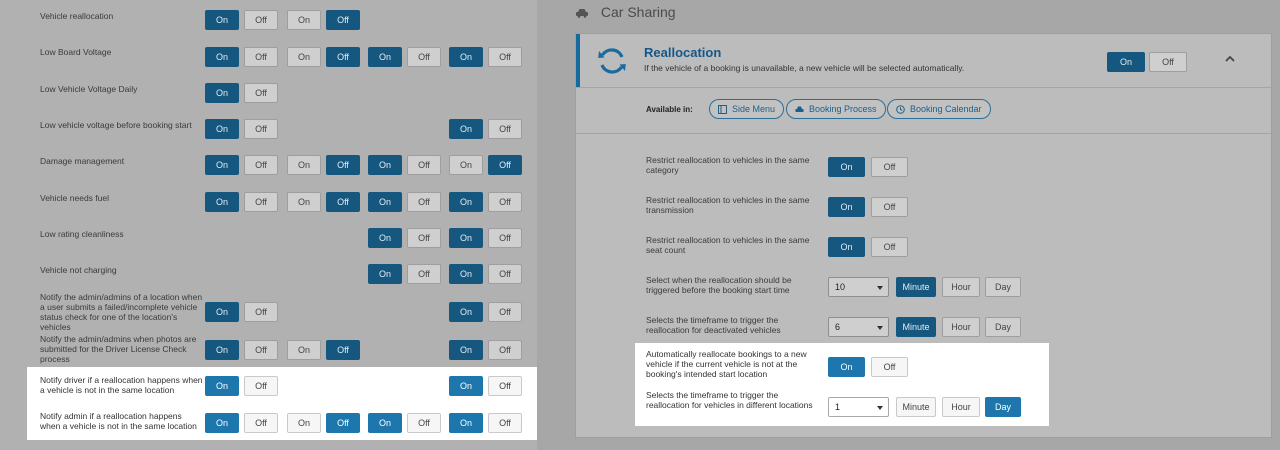  Describe the element at coordinates (89, 89) in the screenshot. I see `setting-label: Low Vehicle Voltage Daily` at that location.